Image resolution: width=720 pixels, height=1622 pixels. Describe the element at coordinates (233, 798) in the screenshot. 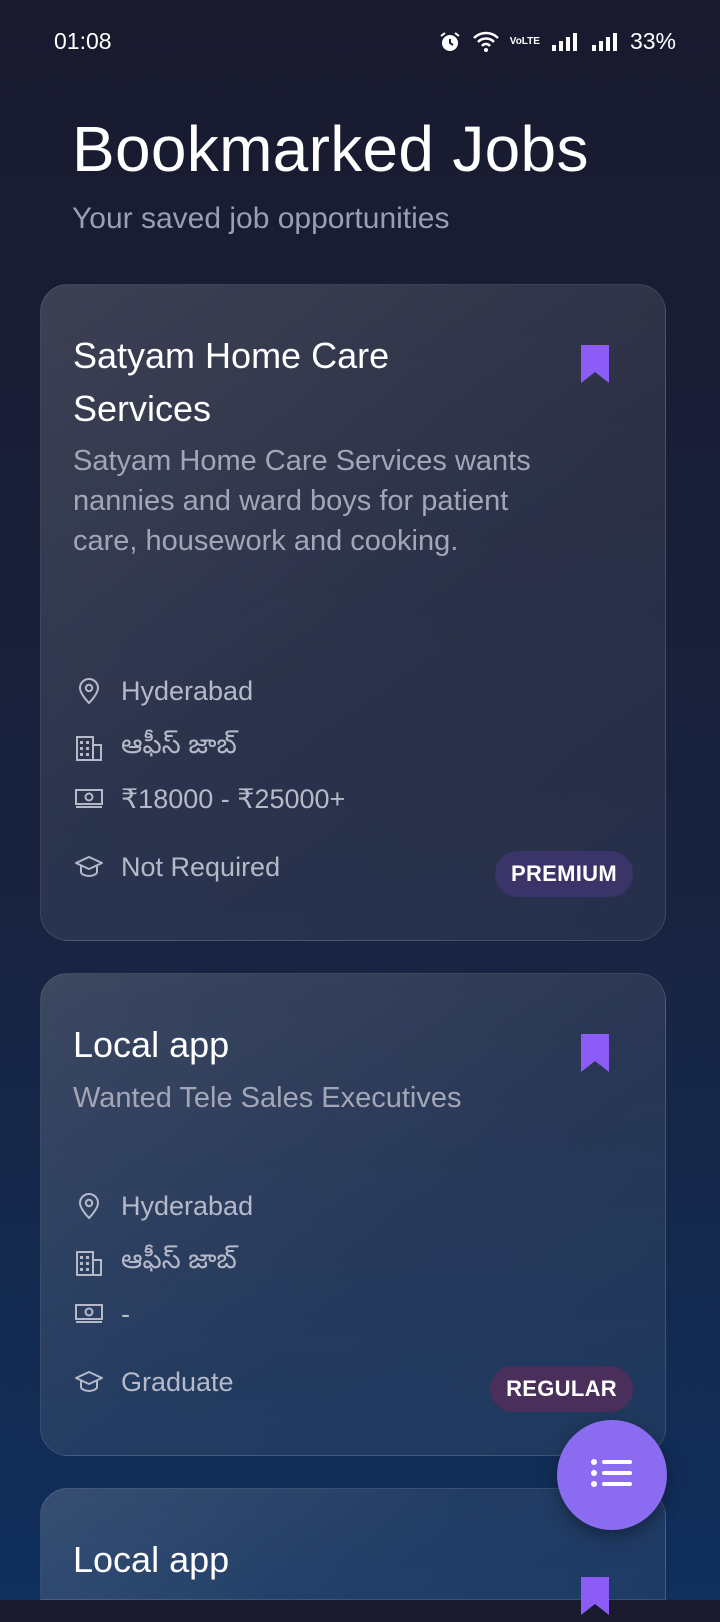

I see `job-salary: ₹18000 - ₹25000+` at that location.